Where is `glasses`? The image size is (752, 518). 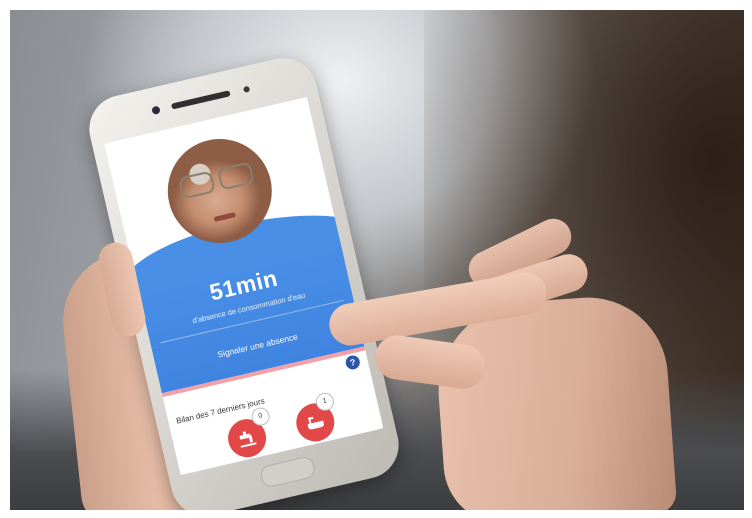 glasses is located at coordinates (217, 180).